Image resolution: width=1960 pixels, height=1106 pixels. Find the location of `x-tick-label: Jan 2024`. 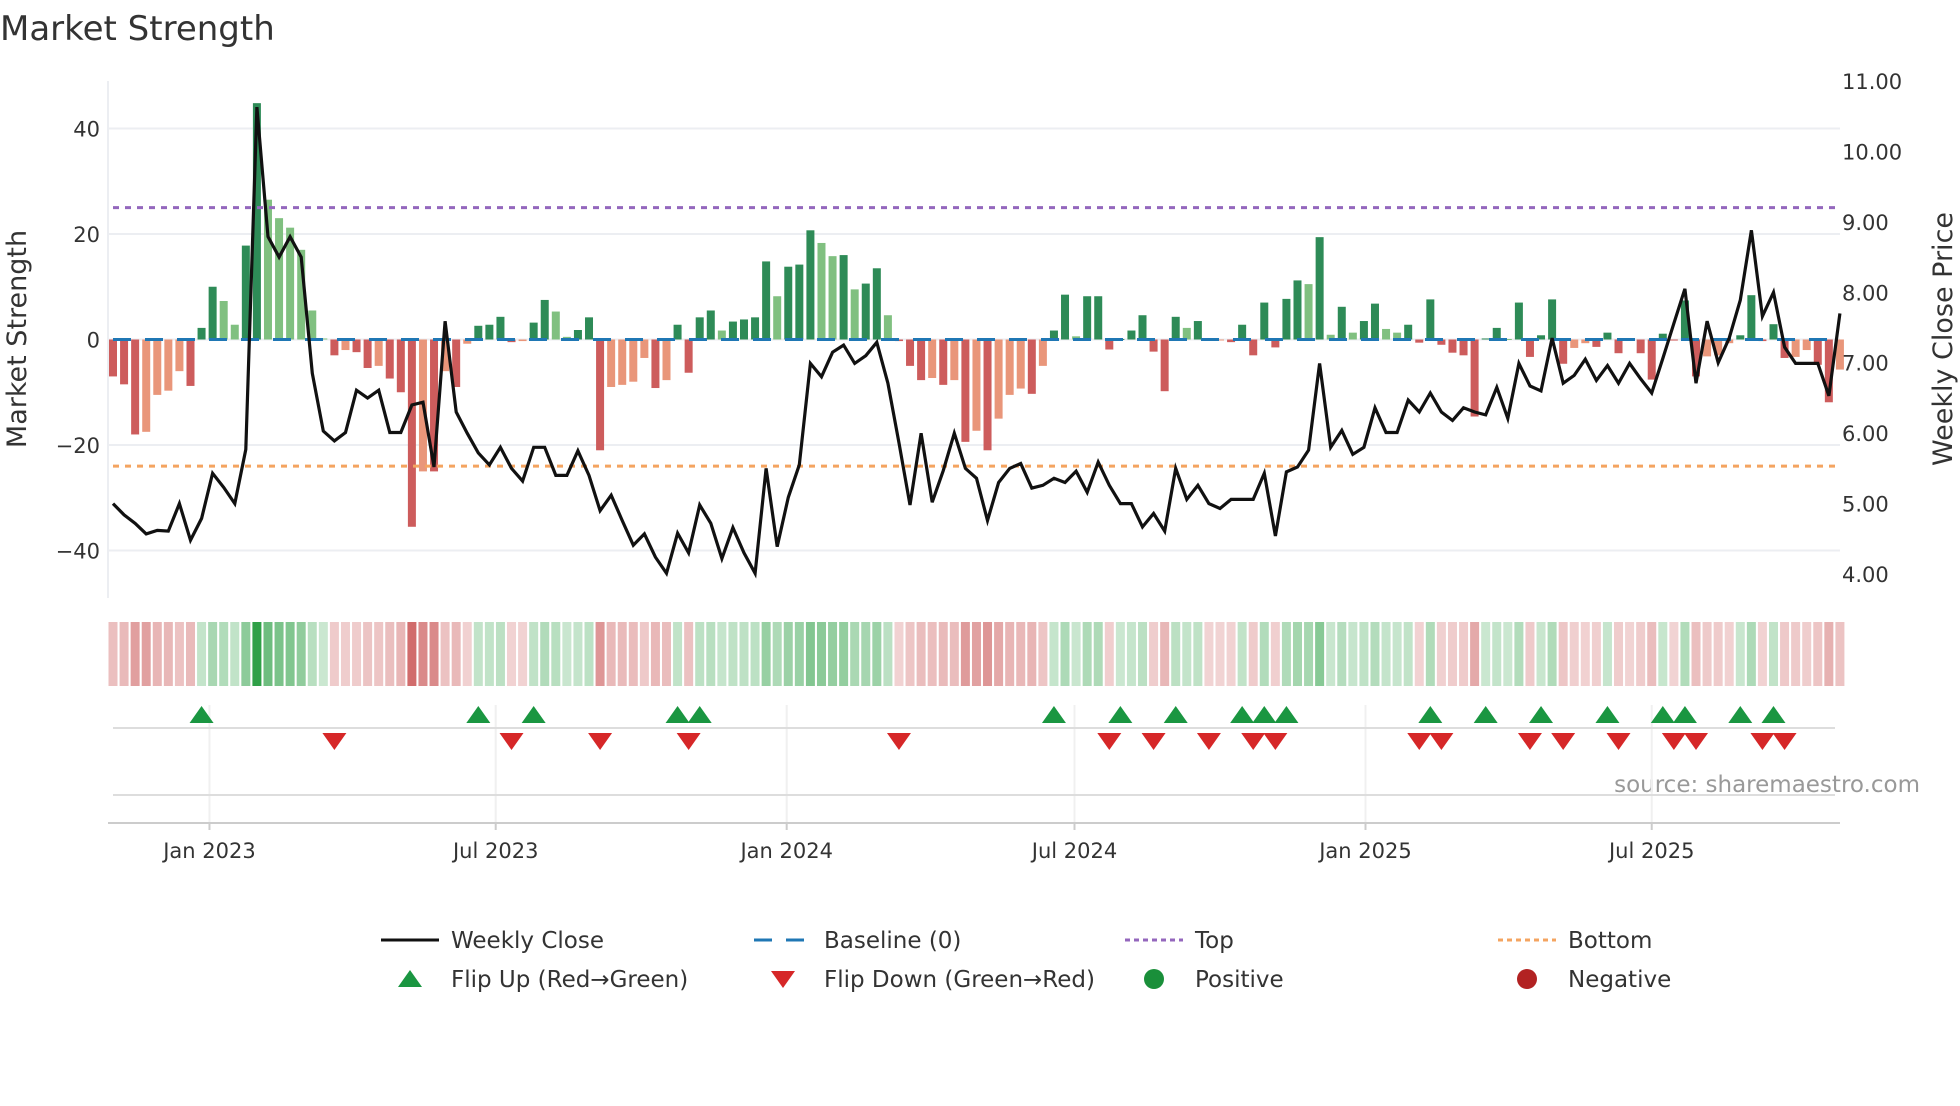

x-tick-label: Jan 2024 is located at coordinates (785, 851).